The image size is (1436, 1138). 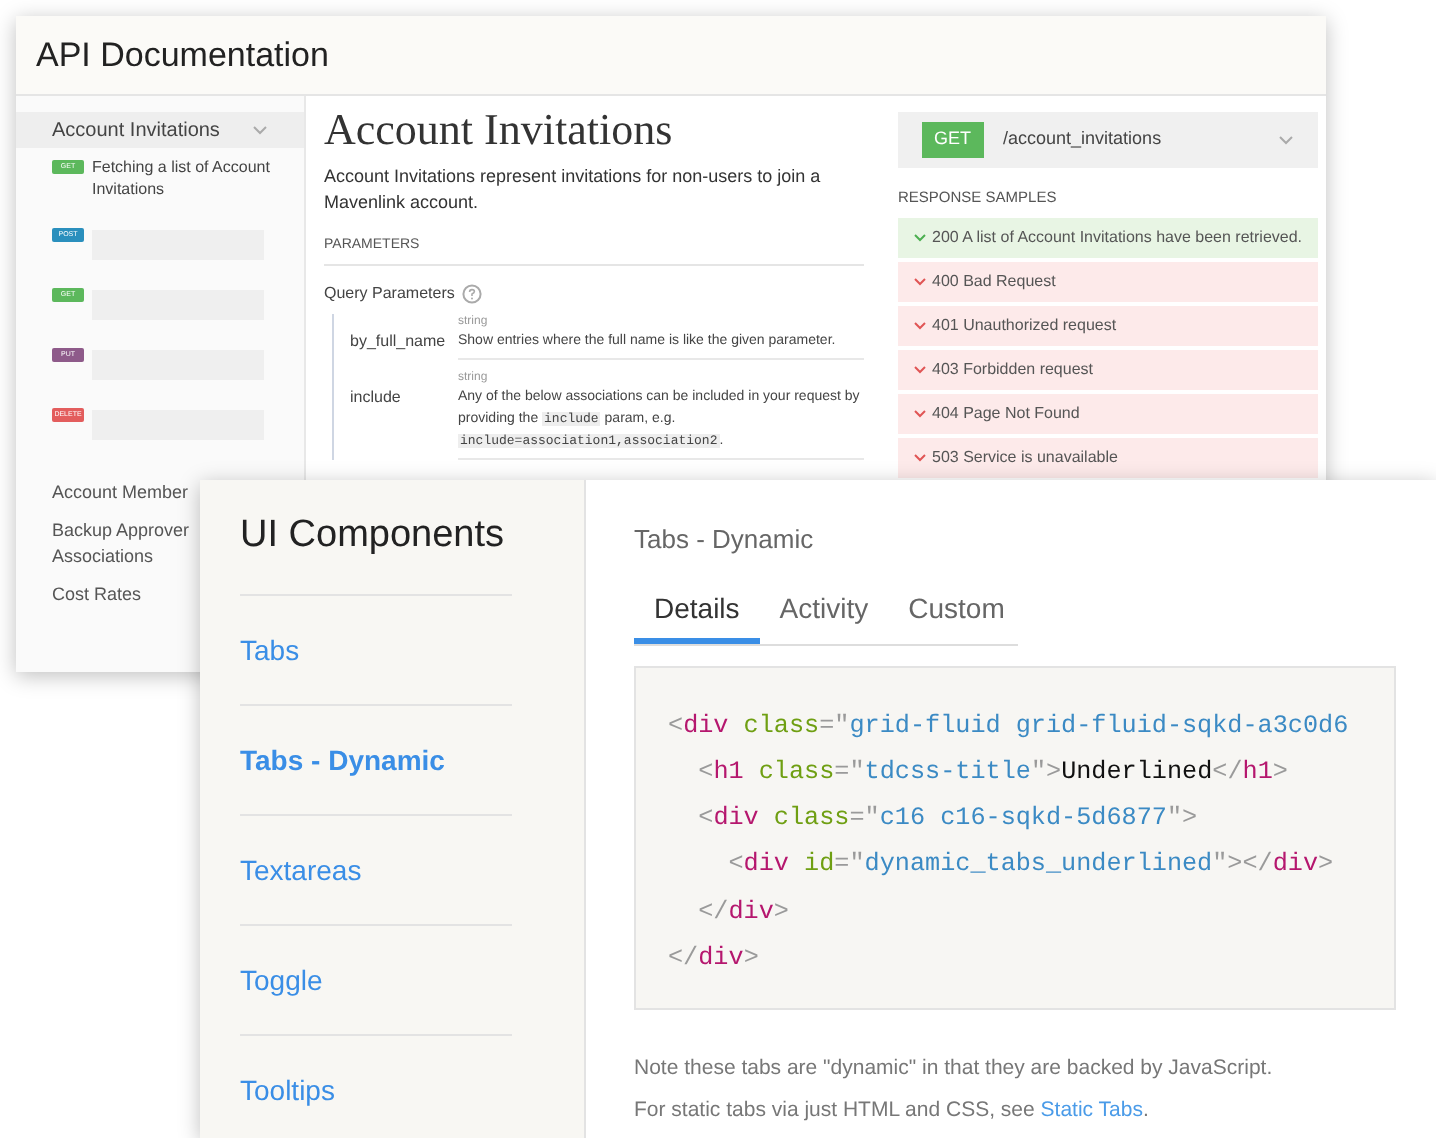 I want to click on tab: Custom, so click(x=956, y=615).